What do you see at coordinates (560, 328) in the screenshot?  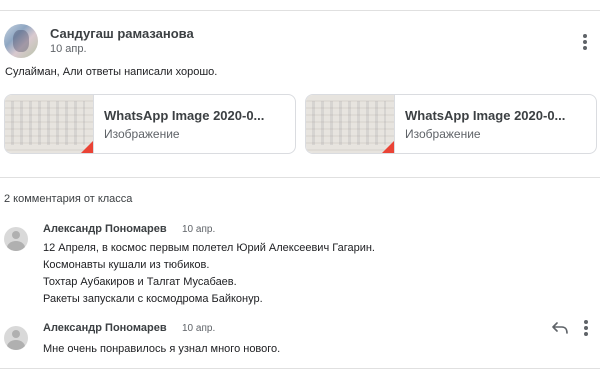 I see `reply-icon` at bounding box center [560, 328].